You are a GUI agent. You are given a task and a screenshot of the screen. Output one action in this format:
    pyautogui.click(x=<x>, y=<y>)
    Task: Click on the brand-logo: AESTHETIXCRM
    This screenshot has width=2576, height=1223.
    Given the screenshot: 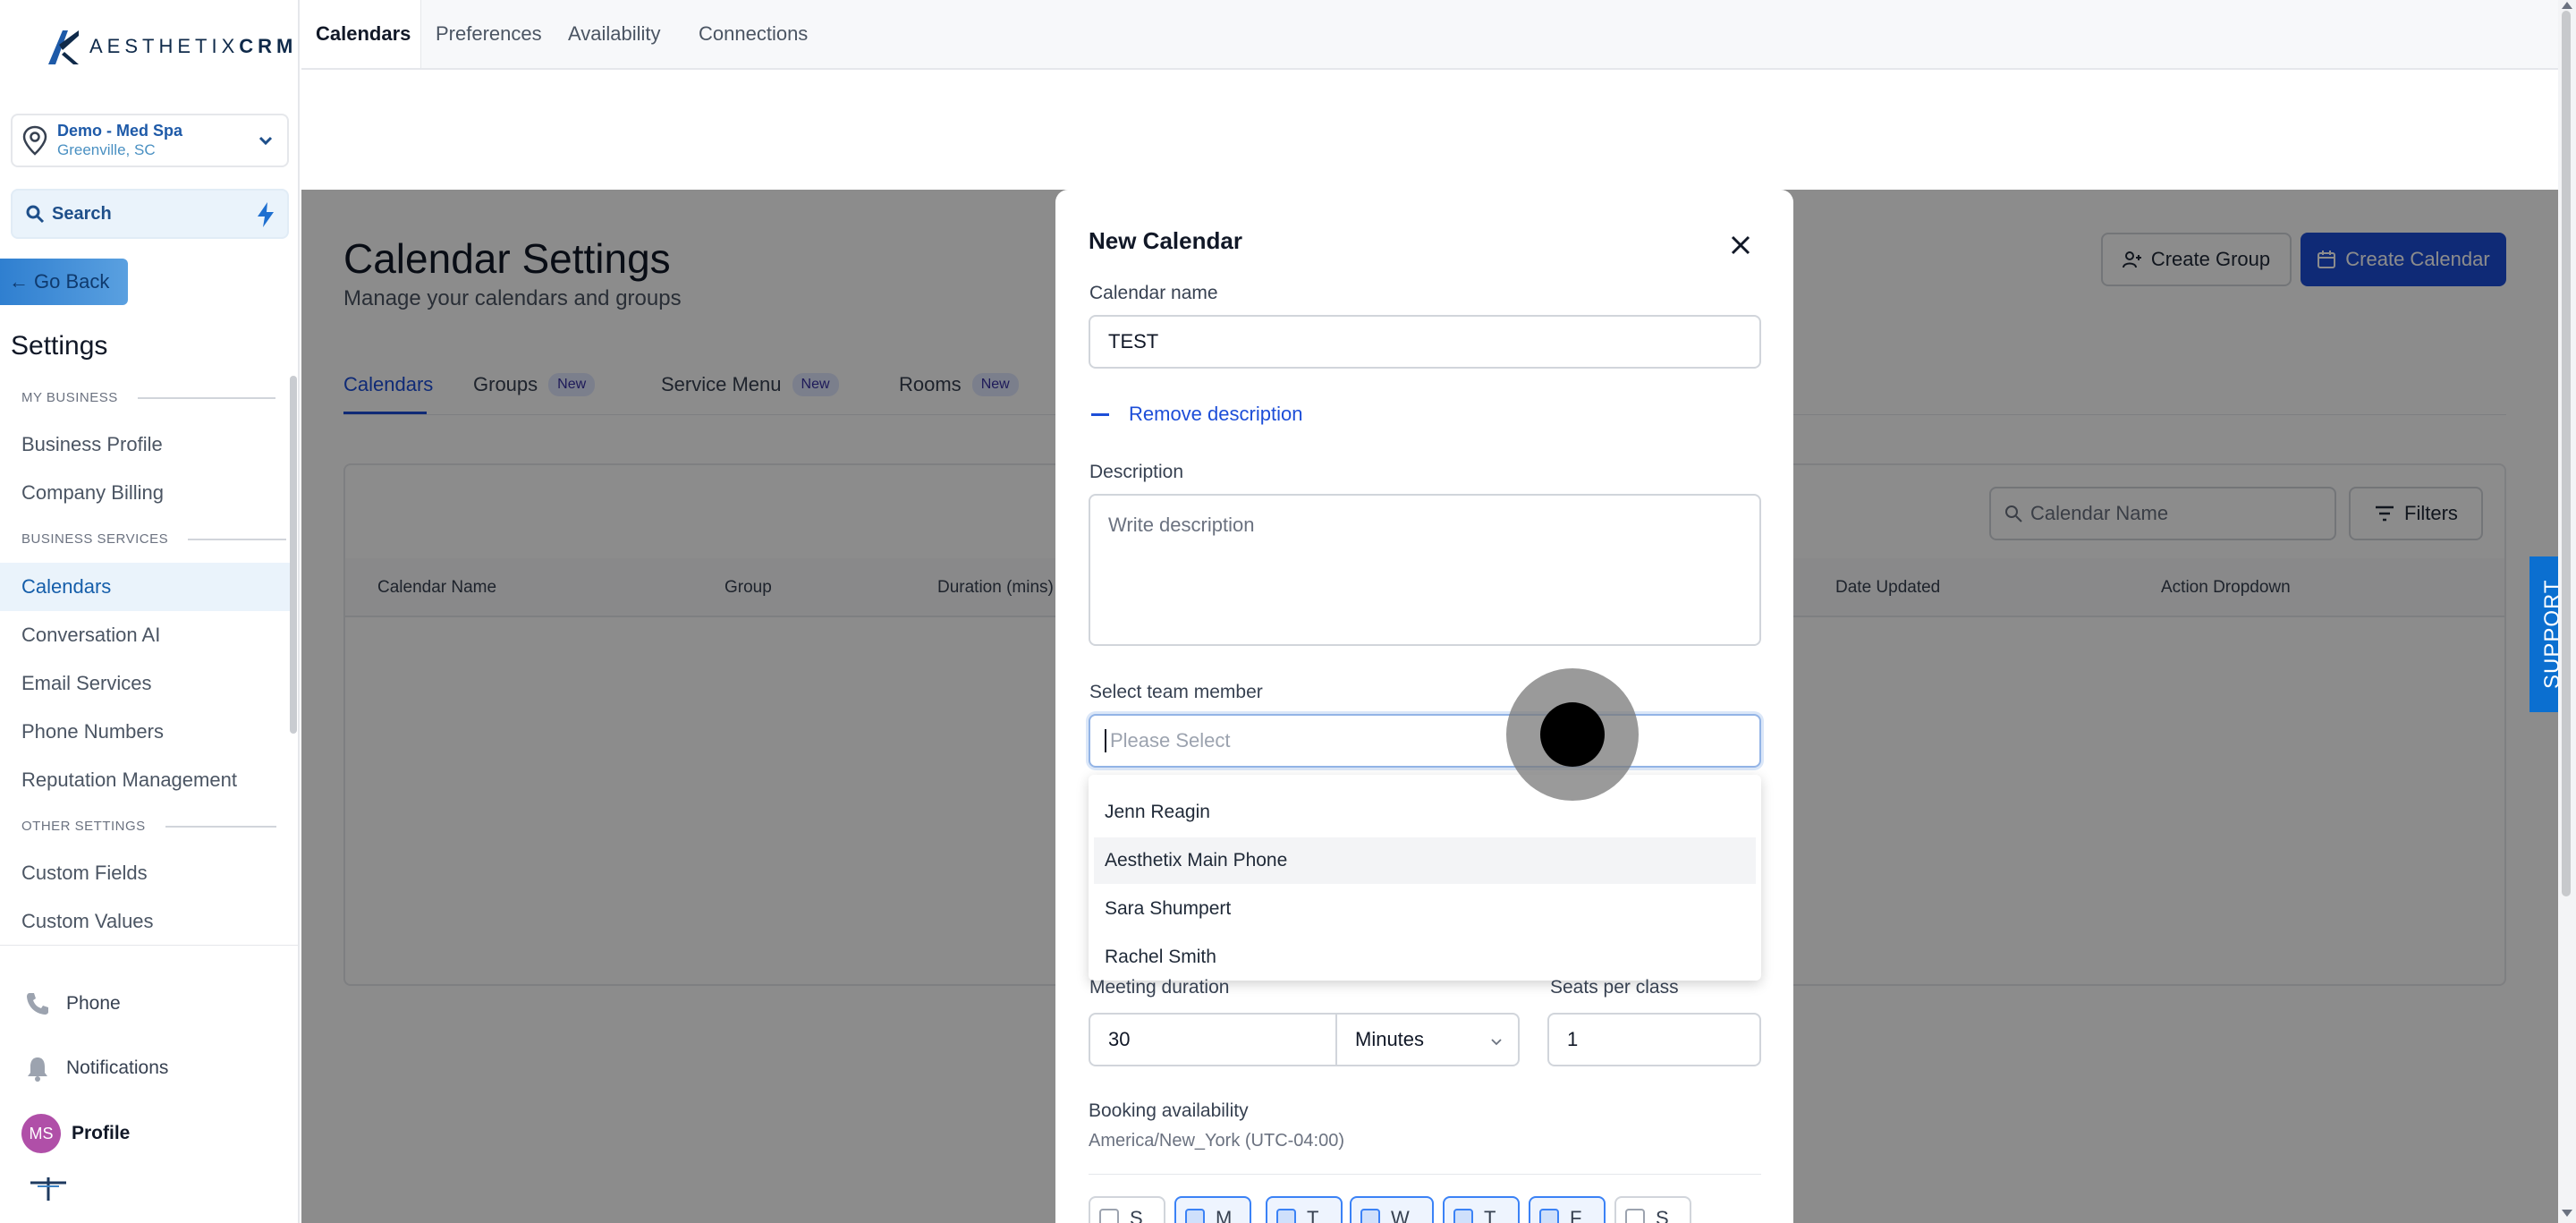 What is the action you would take?
    pyautogui.click(x=172, y=46)
    